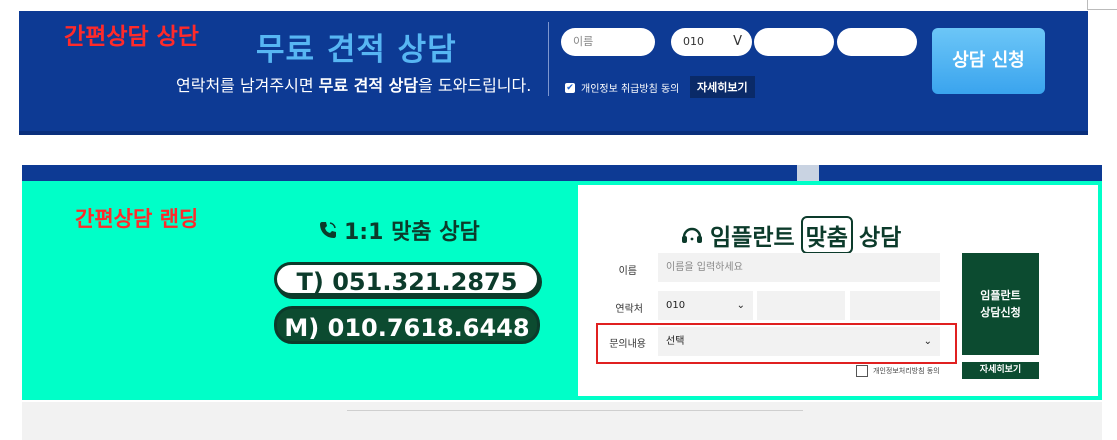 The width and height of the screenshot is (1117, 440). What do you see at coordinates (131, 37) in the screenshot?
I see `top-annotation-label: 간편상담 상단` at bounding box center [131, 37].